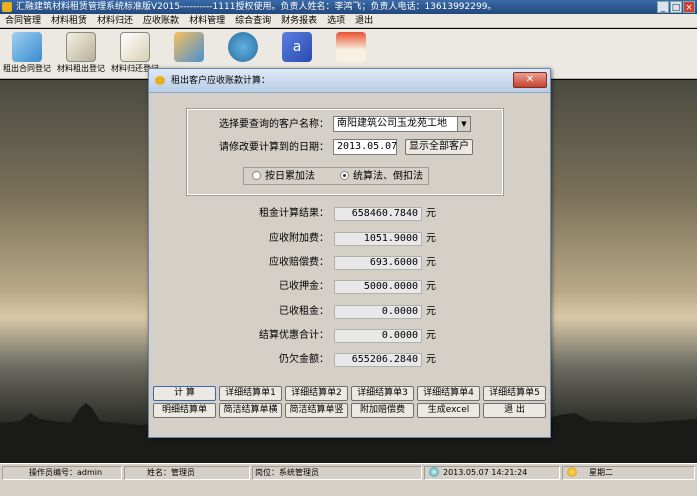  I want to click on outstanding-value: 655206.2840, so click(378, 360).